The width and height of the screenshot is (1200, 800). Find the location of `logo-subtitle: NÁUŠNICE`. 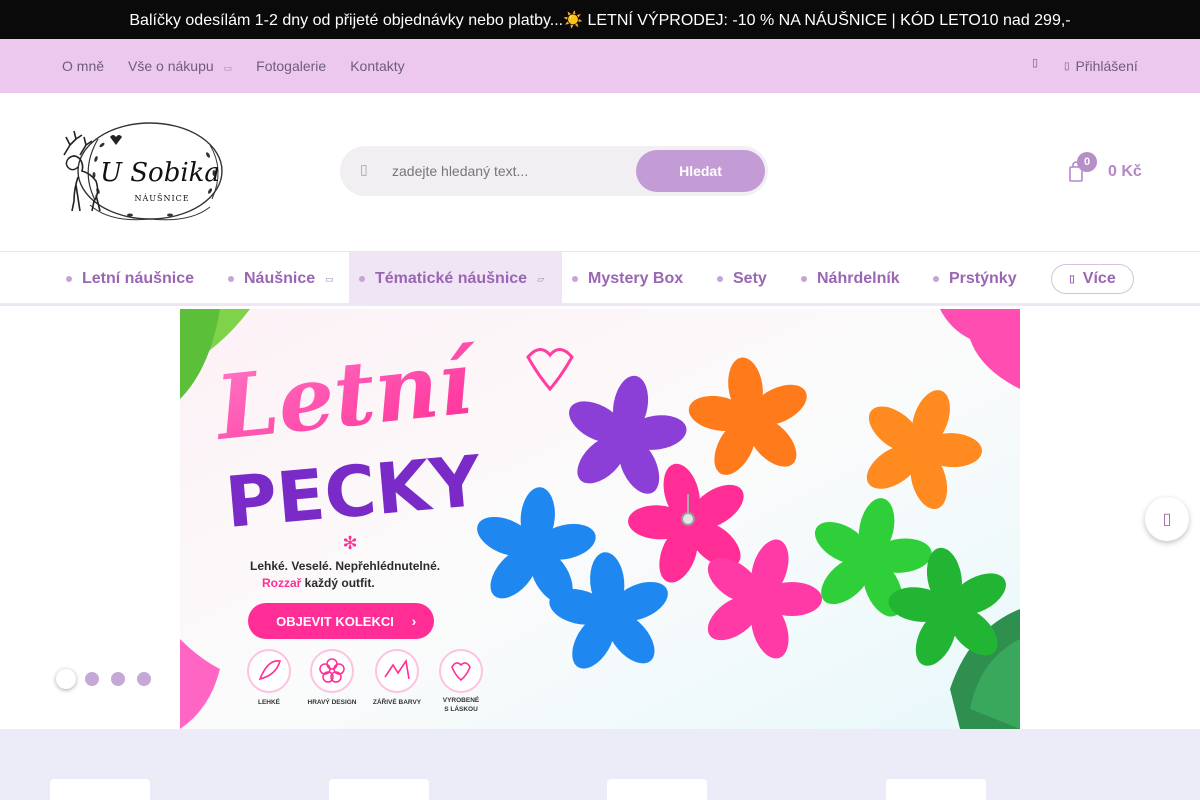

logo-subtitle: NÁUŠNICE is located at coordinates (161, 198).